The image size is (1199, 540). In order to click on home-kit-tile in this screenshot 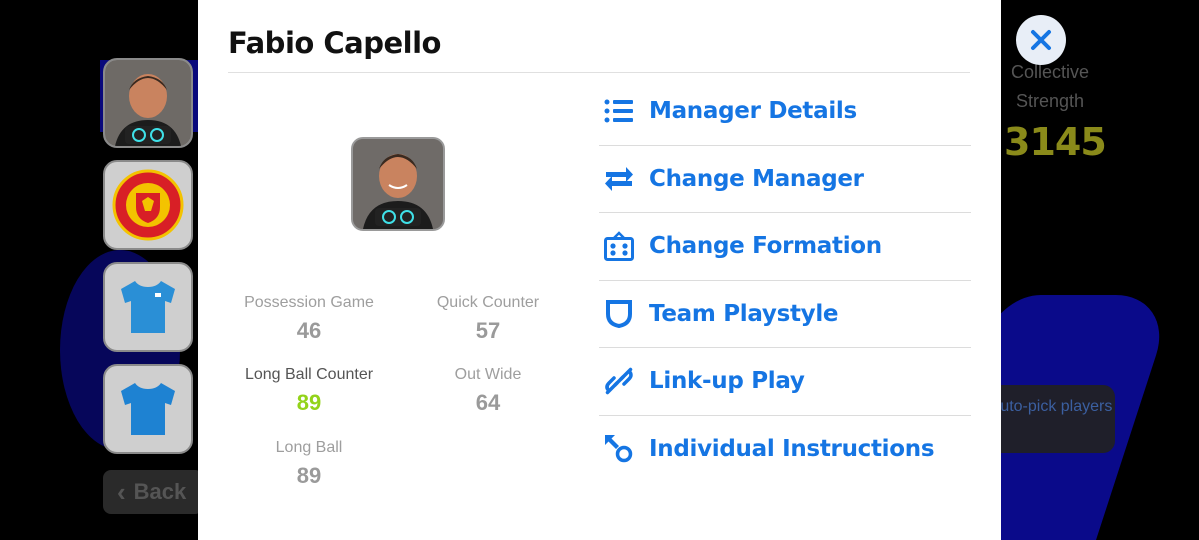, I will do `click(148, 307)`.